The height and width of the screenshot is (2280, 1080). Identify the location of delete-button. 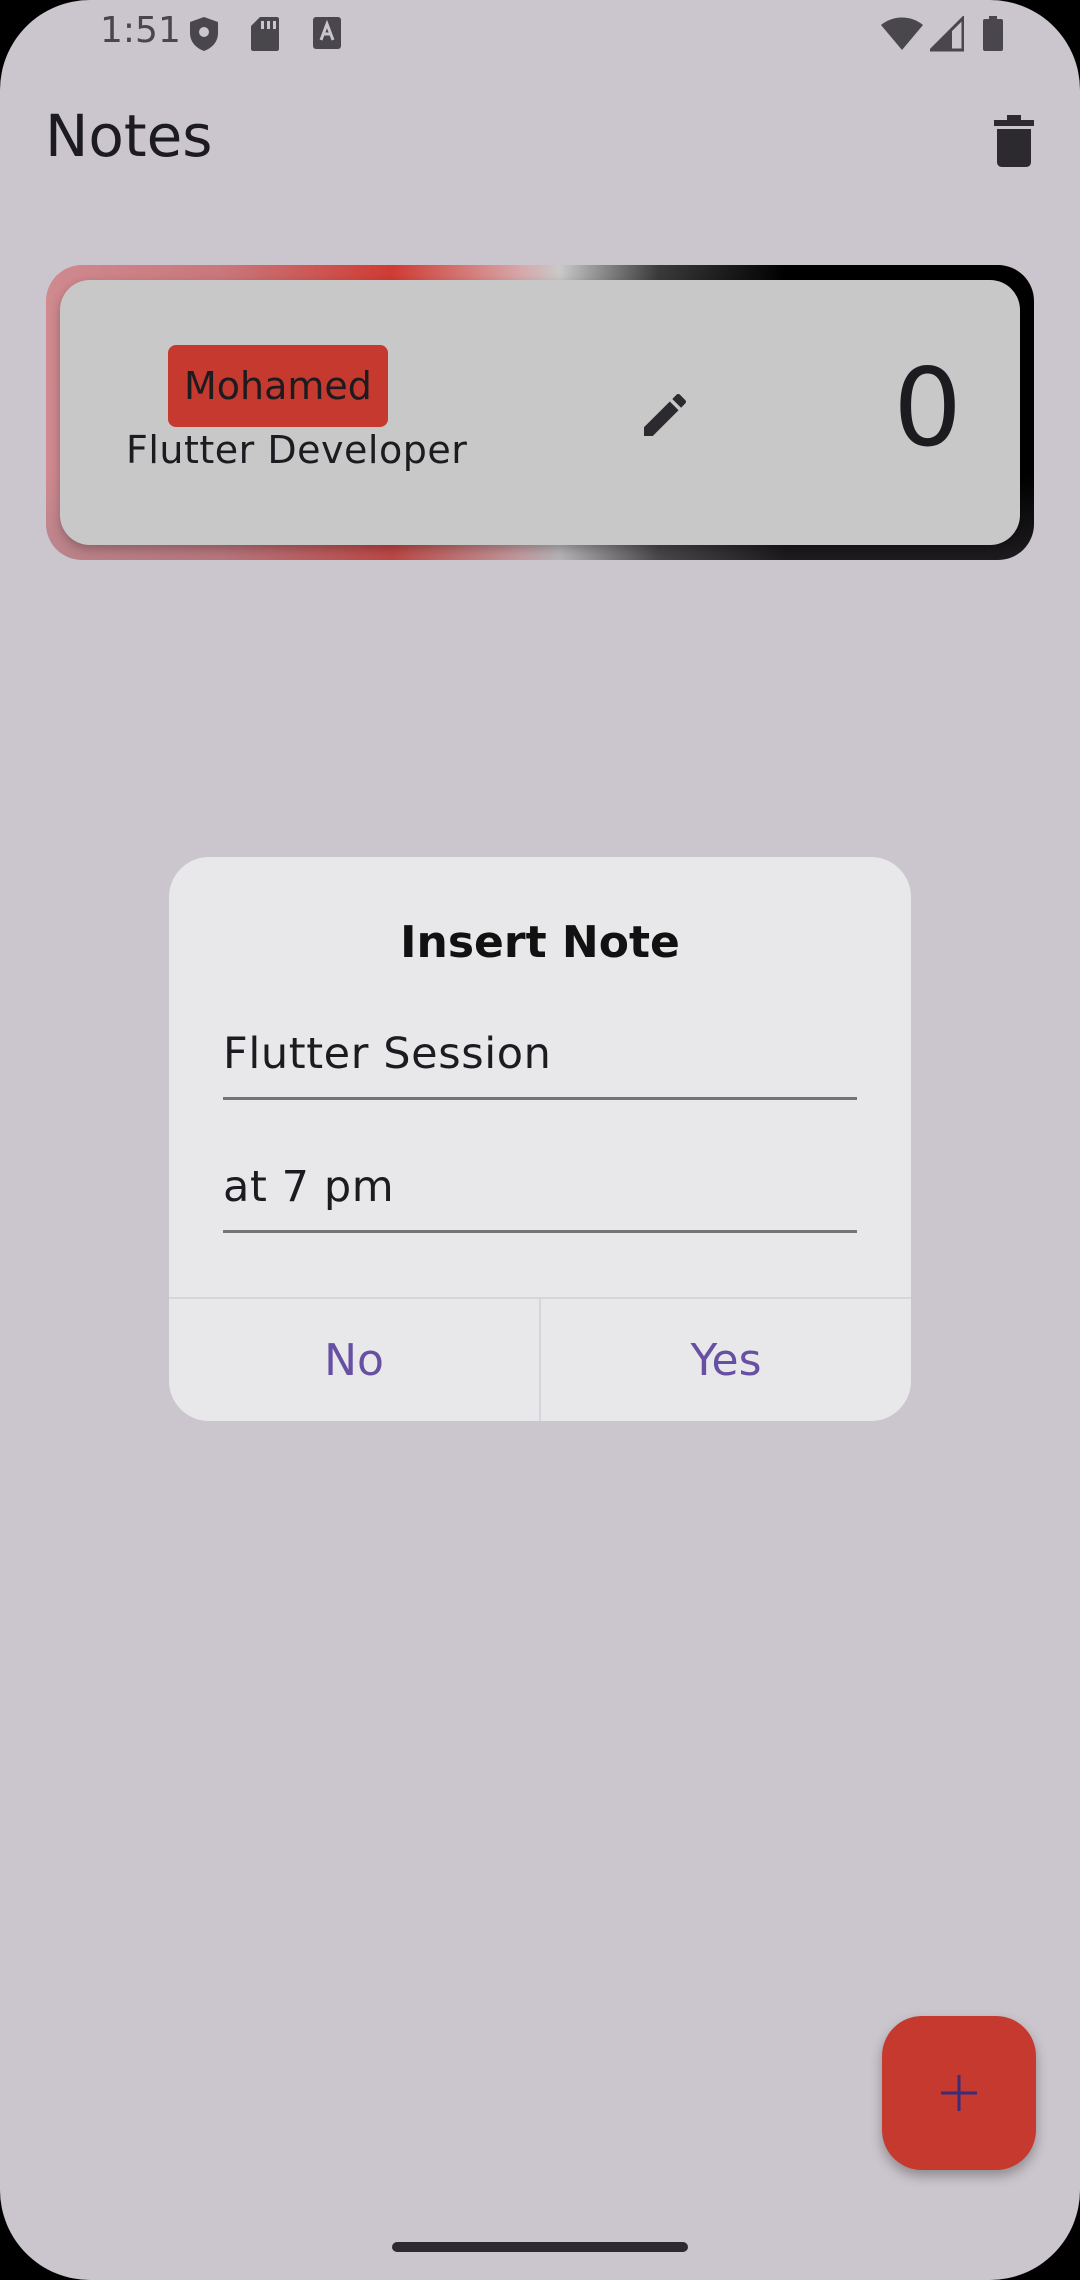
(1014, 141).